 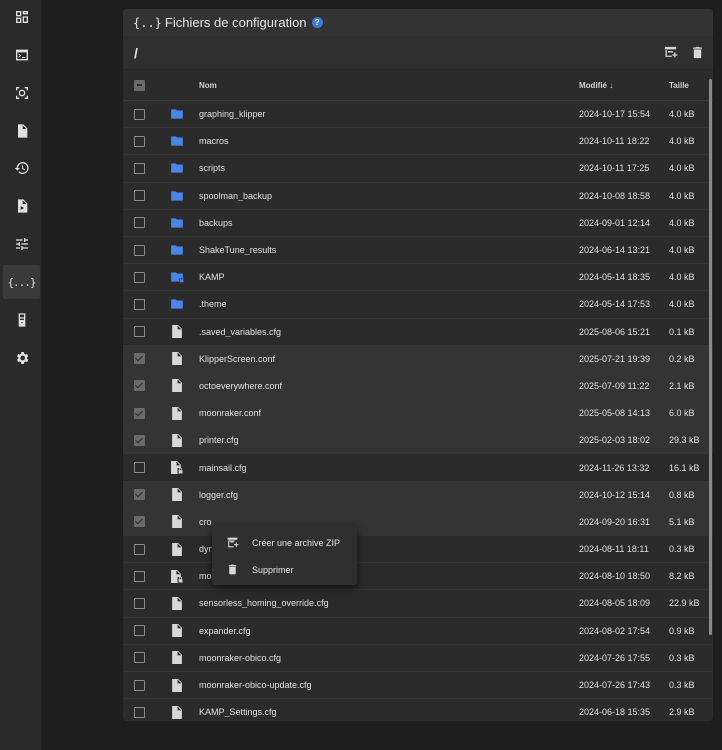 I want to click on column-modified: Modifié ↓, so click(x=624, y=85).